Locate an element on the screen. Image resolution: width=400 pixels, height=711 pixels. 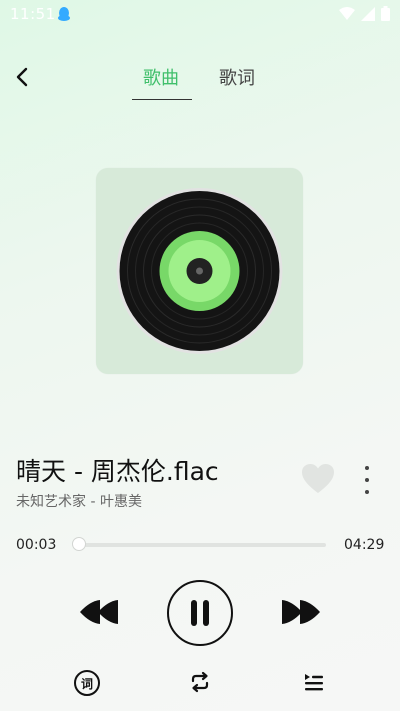
playlist-button is located at coordinates (314, 682).